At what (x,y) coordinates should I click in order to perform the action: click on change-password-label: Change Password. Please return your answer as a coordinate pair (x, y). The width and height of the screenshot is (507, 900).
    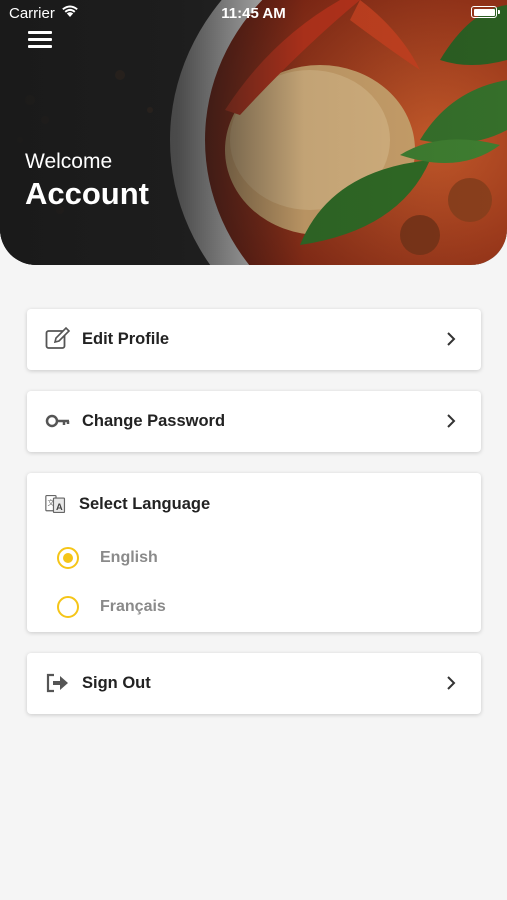
    Looking at the image, I should click on (154, 421).